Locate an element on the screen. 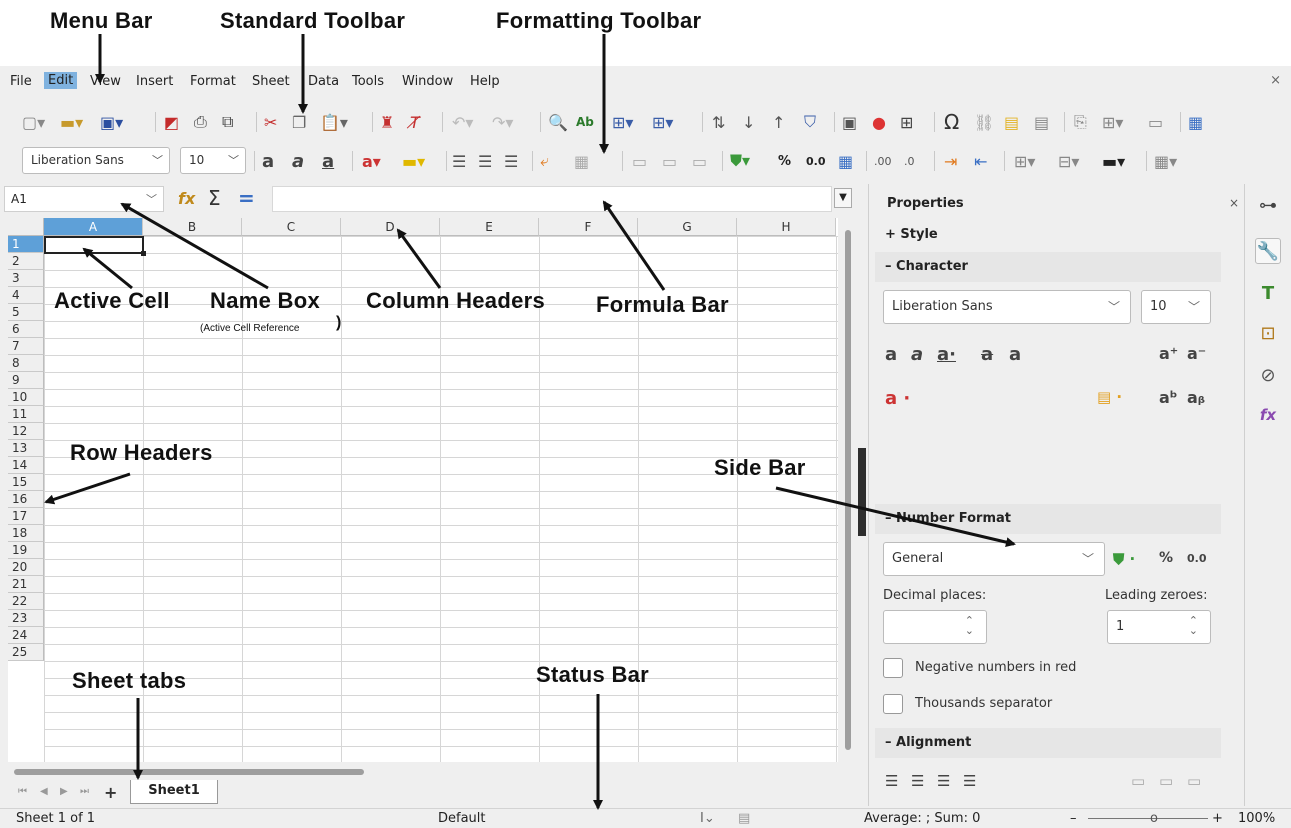 The height and width of the screenshot is (828, 1291). sidebar-italic-icon: a is located at coordinates (917, 354).